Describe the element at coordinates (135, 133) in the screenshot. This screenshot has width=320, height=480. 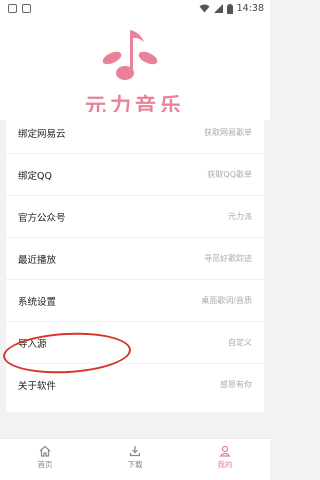
I see `menu-item-bind-netease: 绑定网易云 获取网易歌单` at that location.